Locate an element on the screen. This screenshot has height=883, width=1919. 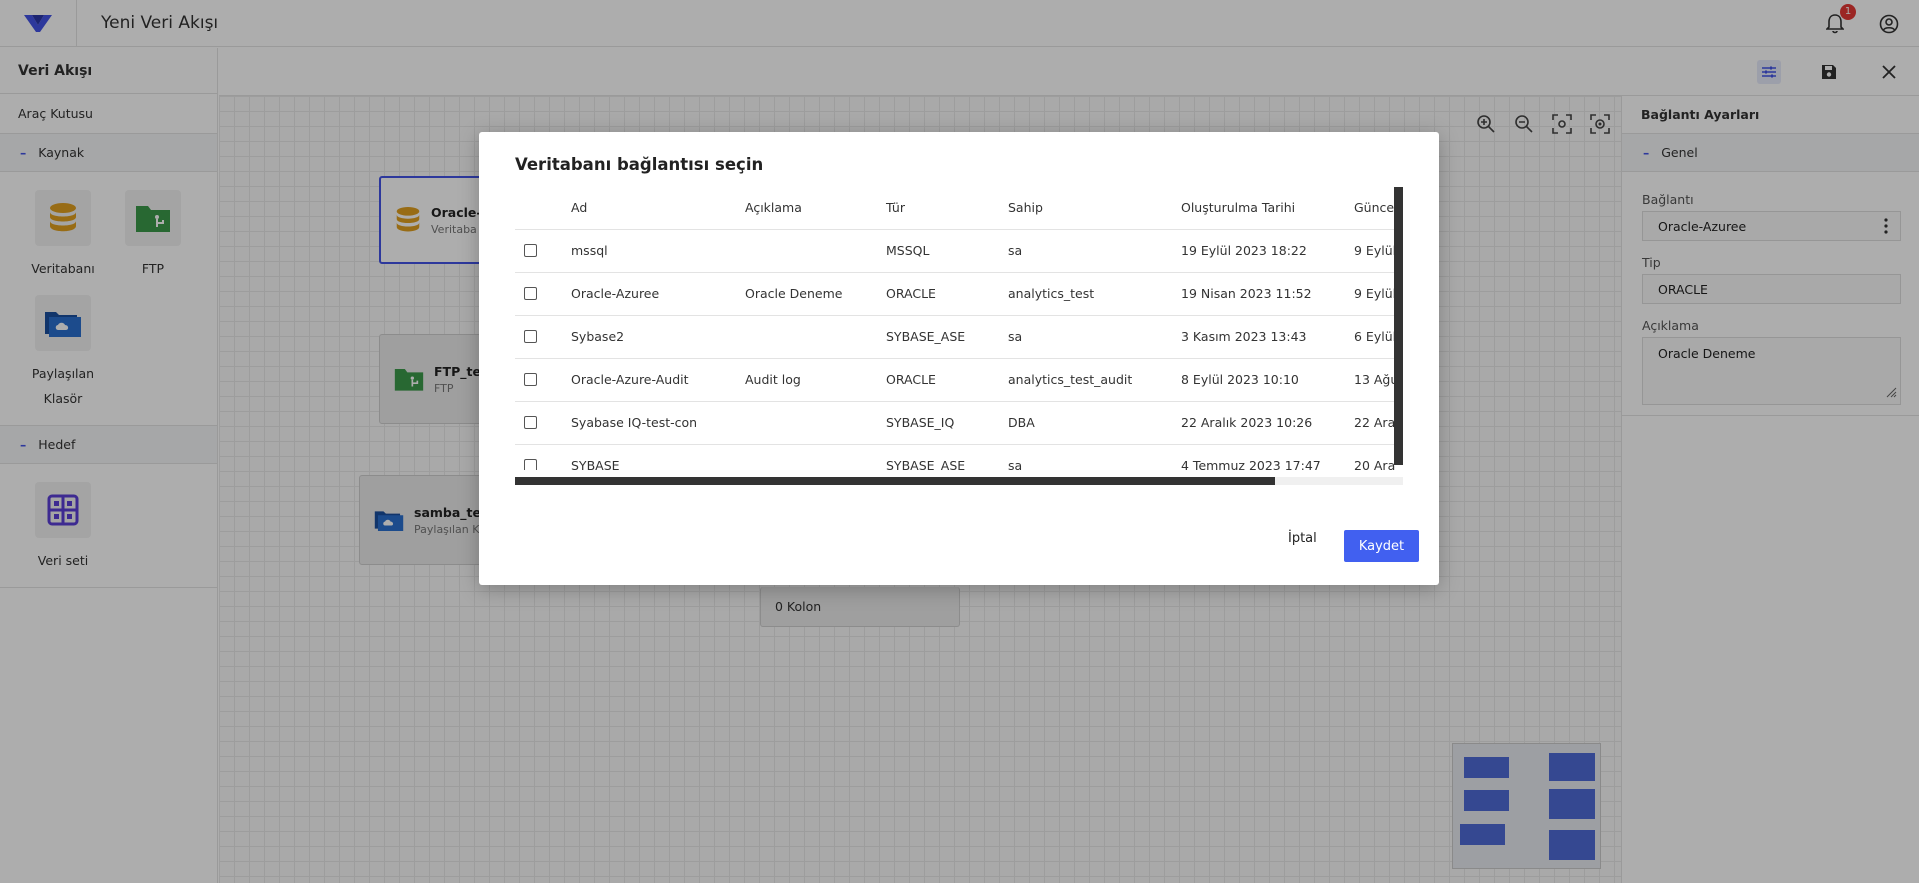
horizontal-scrollbar-thumb is located at coordinates (895, 481).